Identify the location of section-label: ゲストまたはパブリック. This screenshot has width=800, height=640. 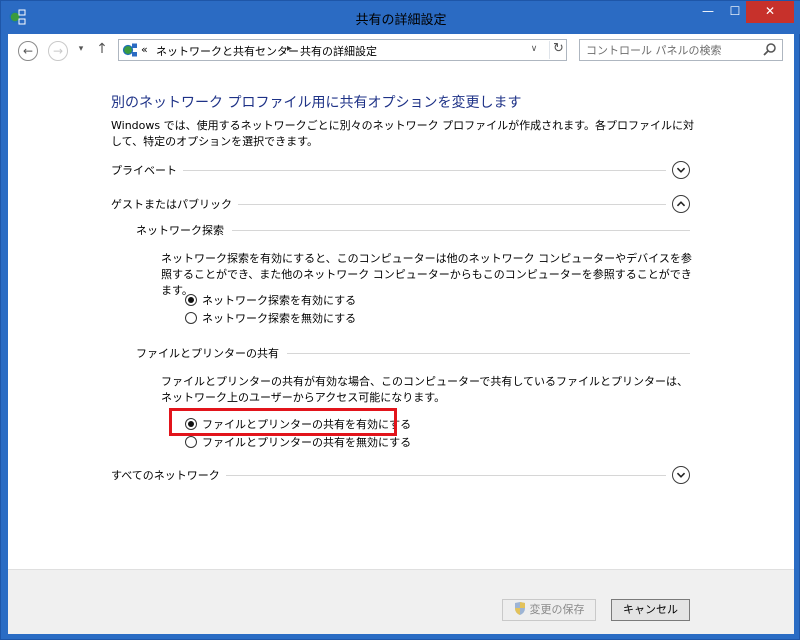
(174, 204).